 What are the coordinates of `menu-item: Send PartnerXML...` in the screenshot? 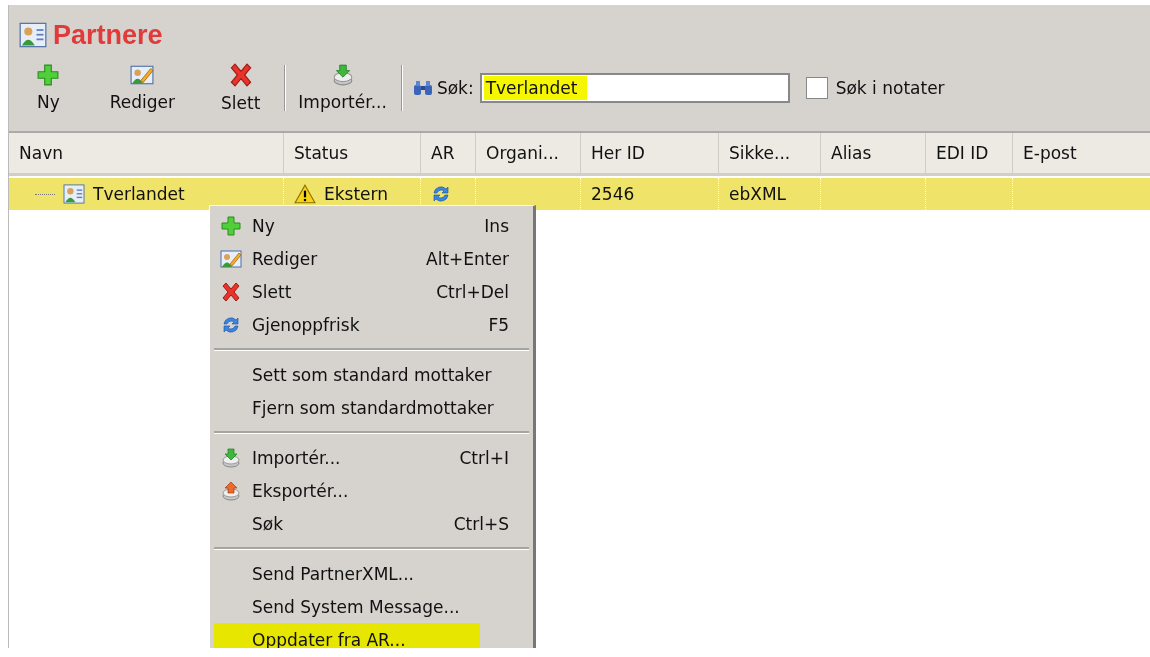 It's located at (371, 573).